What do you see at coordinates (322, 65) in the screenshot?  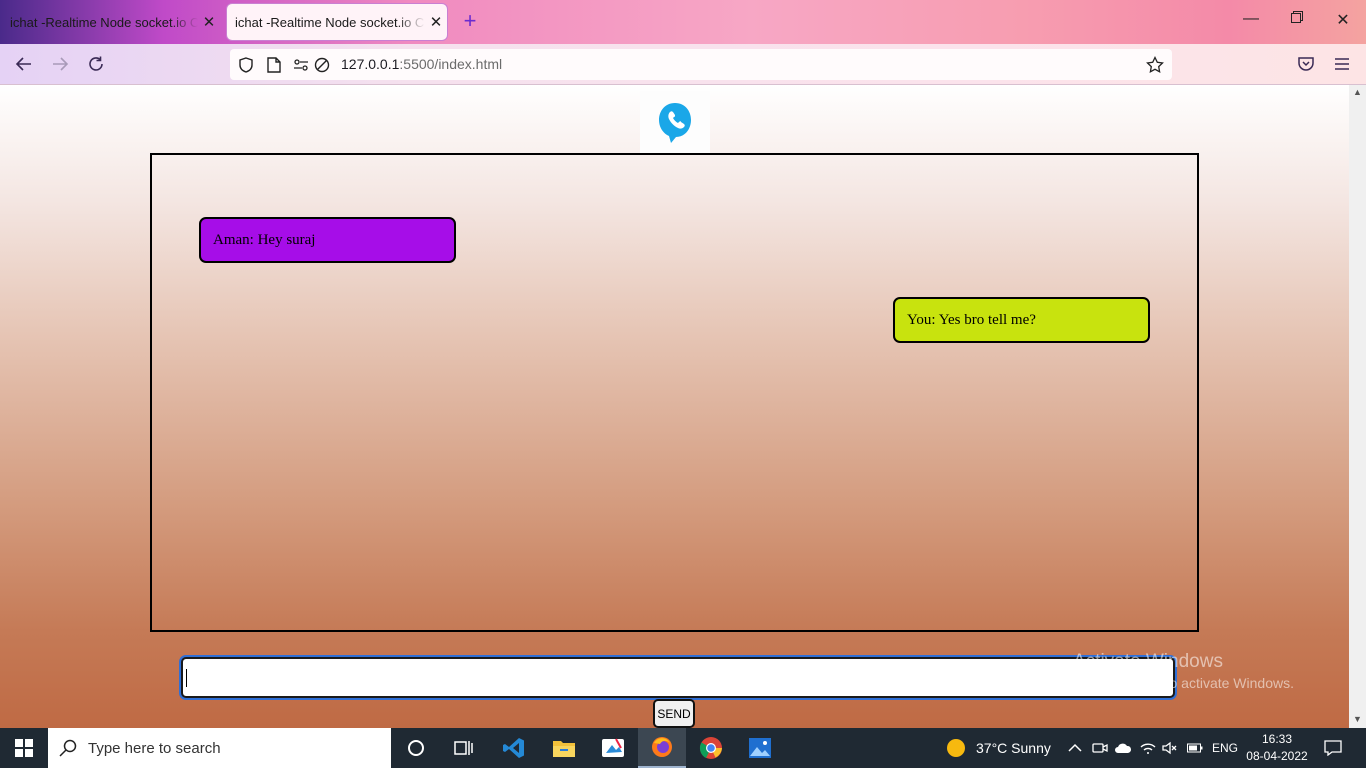 I see `tracking-protection-icon` at bounding box center [322, 65].